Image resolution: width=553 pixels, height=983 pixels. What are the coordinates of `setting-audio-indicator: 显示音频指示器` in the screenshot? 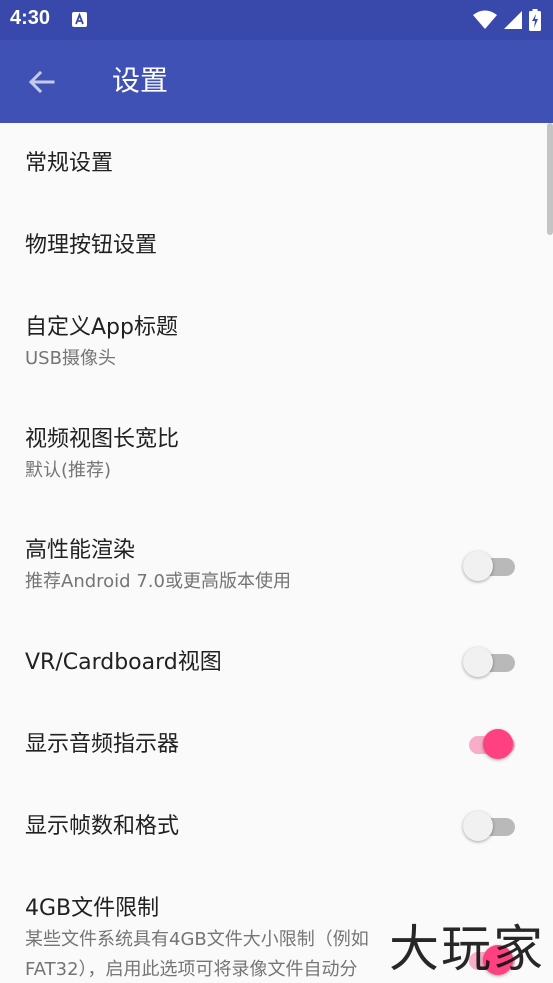 It's located at (276, 745).